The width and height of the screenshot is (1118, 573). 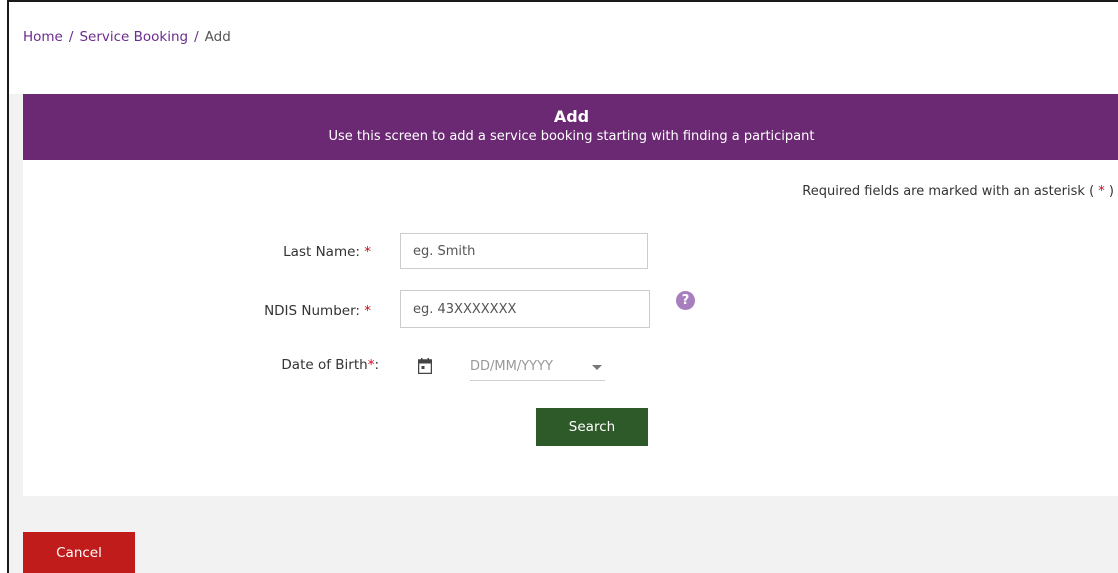 What do you see at coordinates (511, 366) in the screenshot?
I see `date-of-birth-placeholder: DD/MM/YYYY` at bounding box center [511, 366].